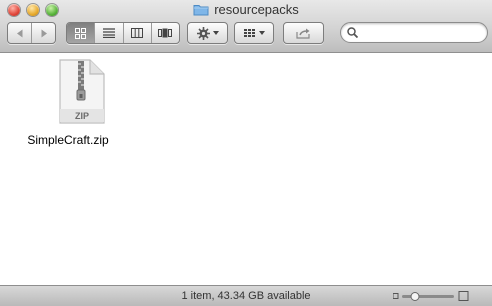 The height and width of the screenshot is (306, 492). I want to click on toolbar, so click(246, 34).